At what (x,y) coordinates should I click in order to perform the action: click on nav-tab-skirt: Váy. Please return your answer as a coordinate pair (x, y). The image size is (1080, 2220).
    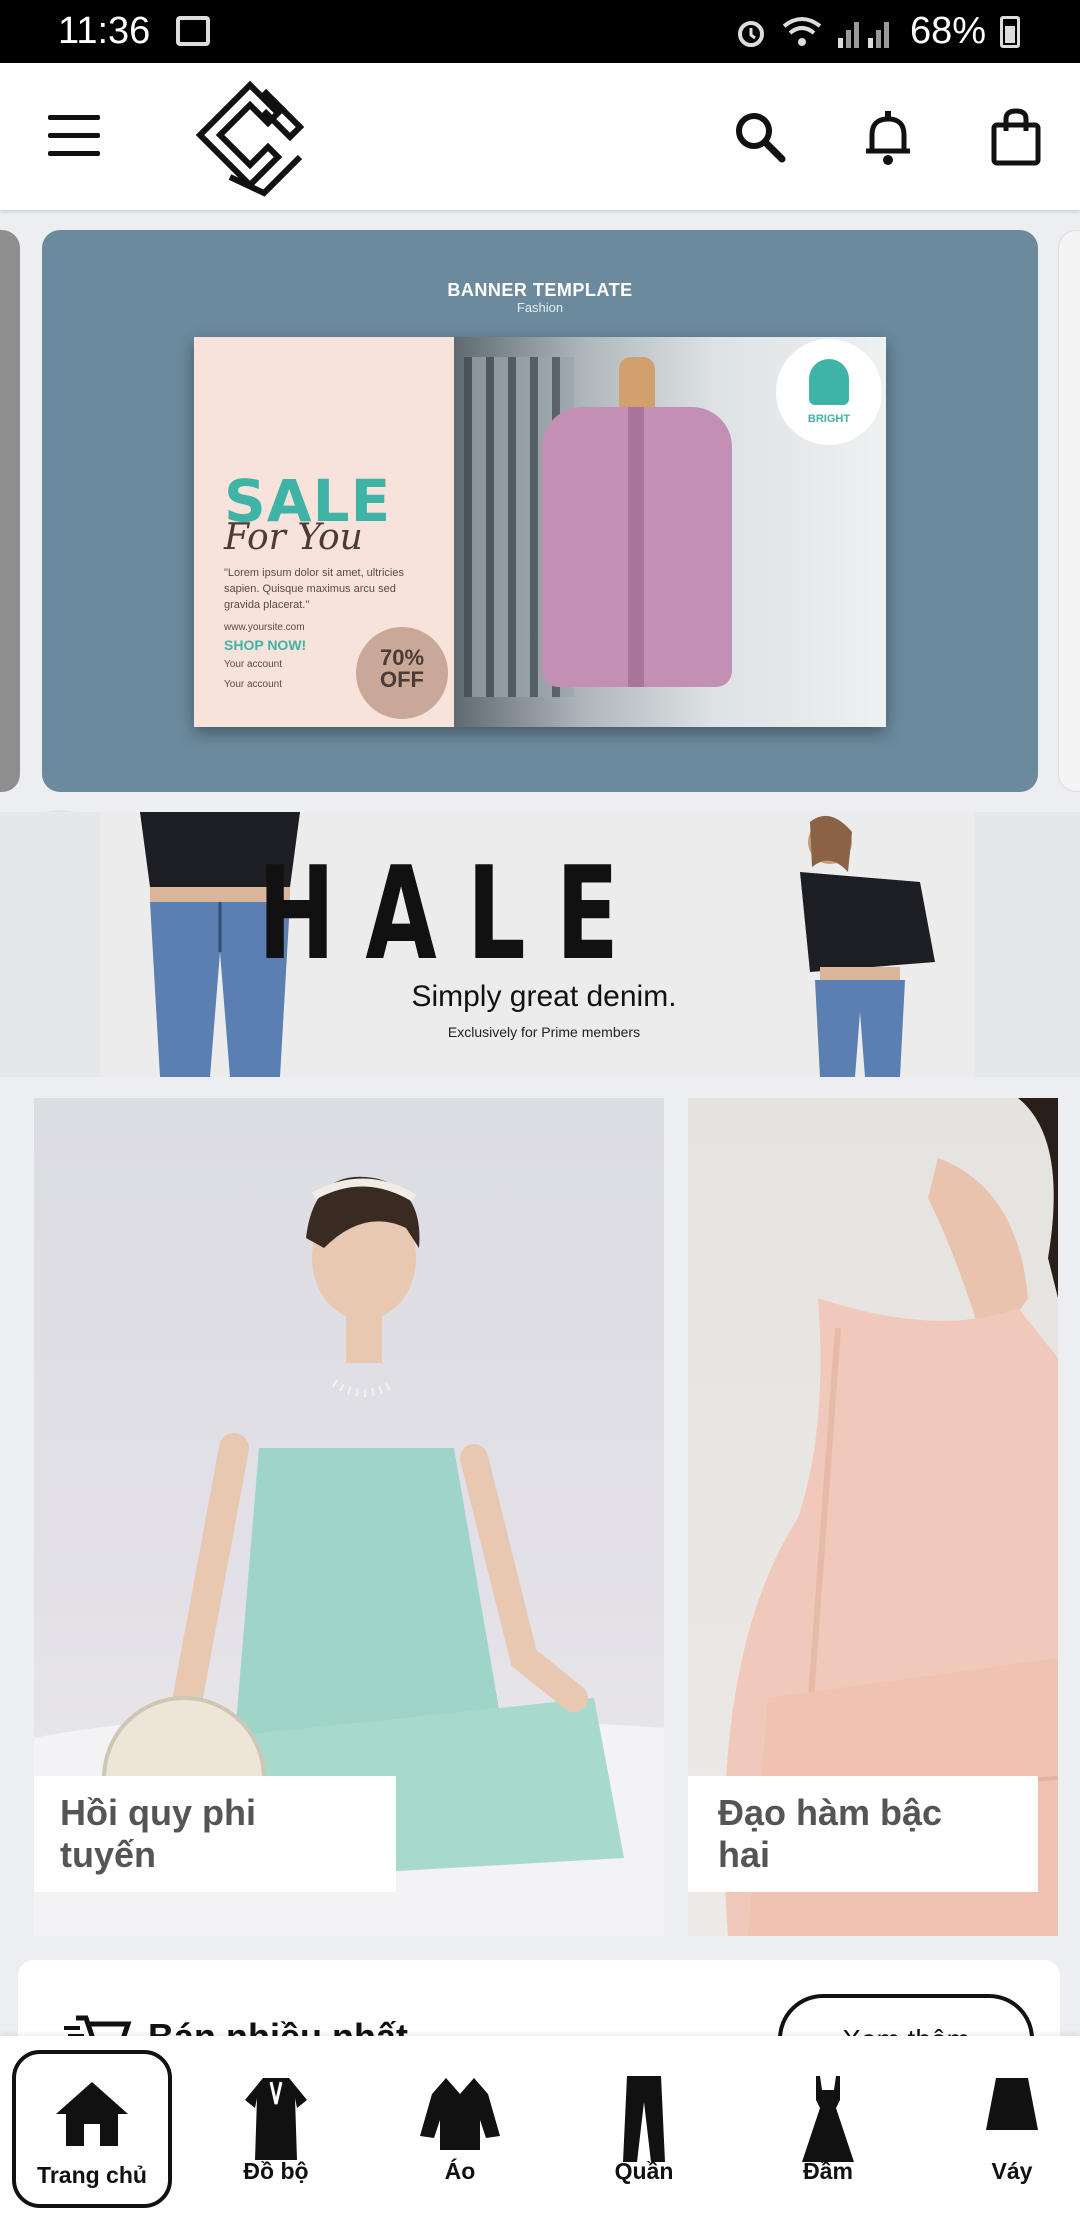
    Looking at the image, I should click on (1006, 2129).